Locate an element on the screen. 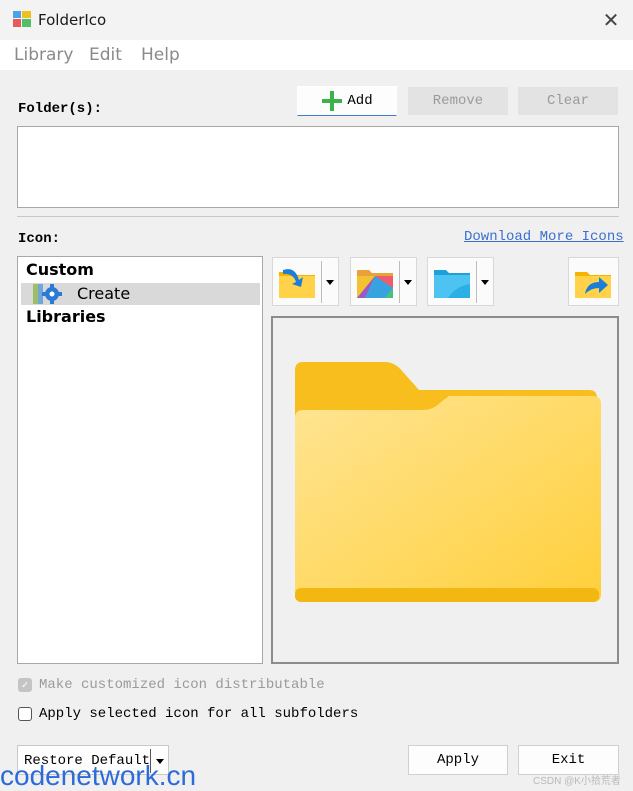 This screenshot has height=791, width=633. distributable-label: Make customized icon distributable is located at coordinates (182, 685).